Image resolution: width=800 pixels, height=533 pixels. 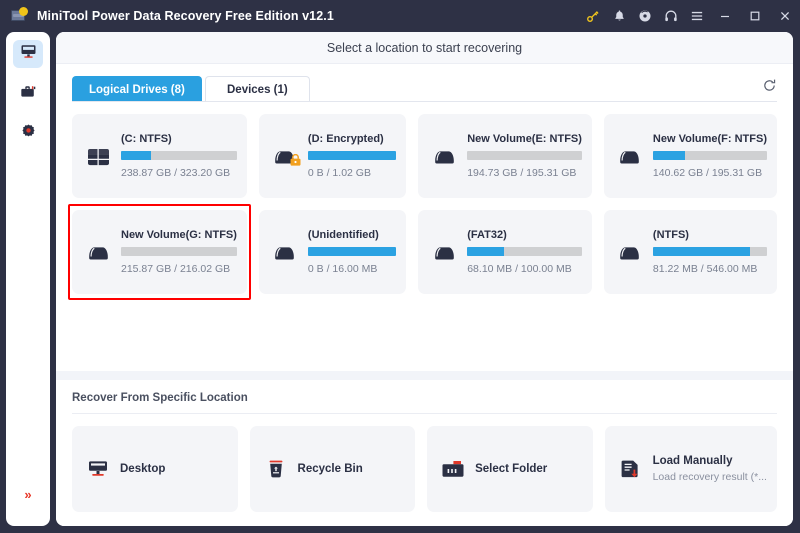 I want to click on menu-icon, so click(x=697, y=16).